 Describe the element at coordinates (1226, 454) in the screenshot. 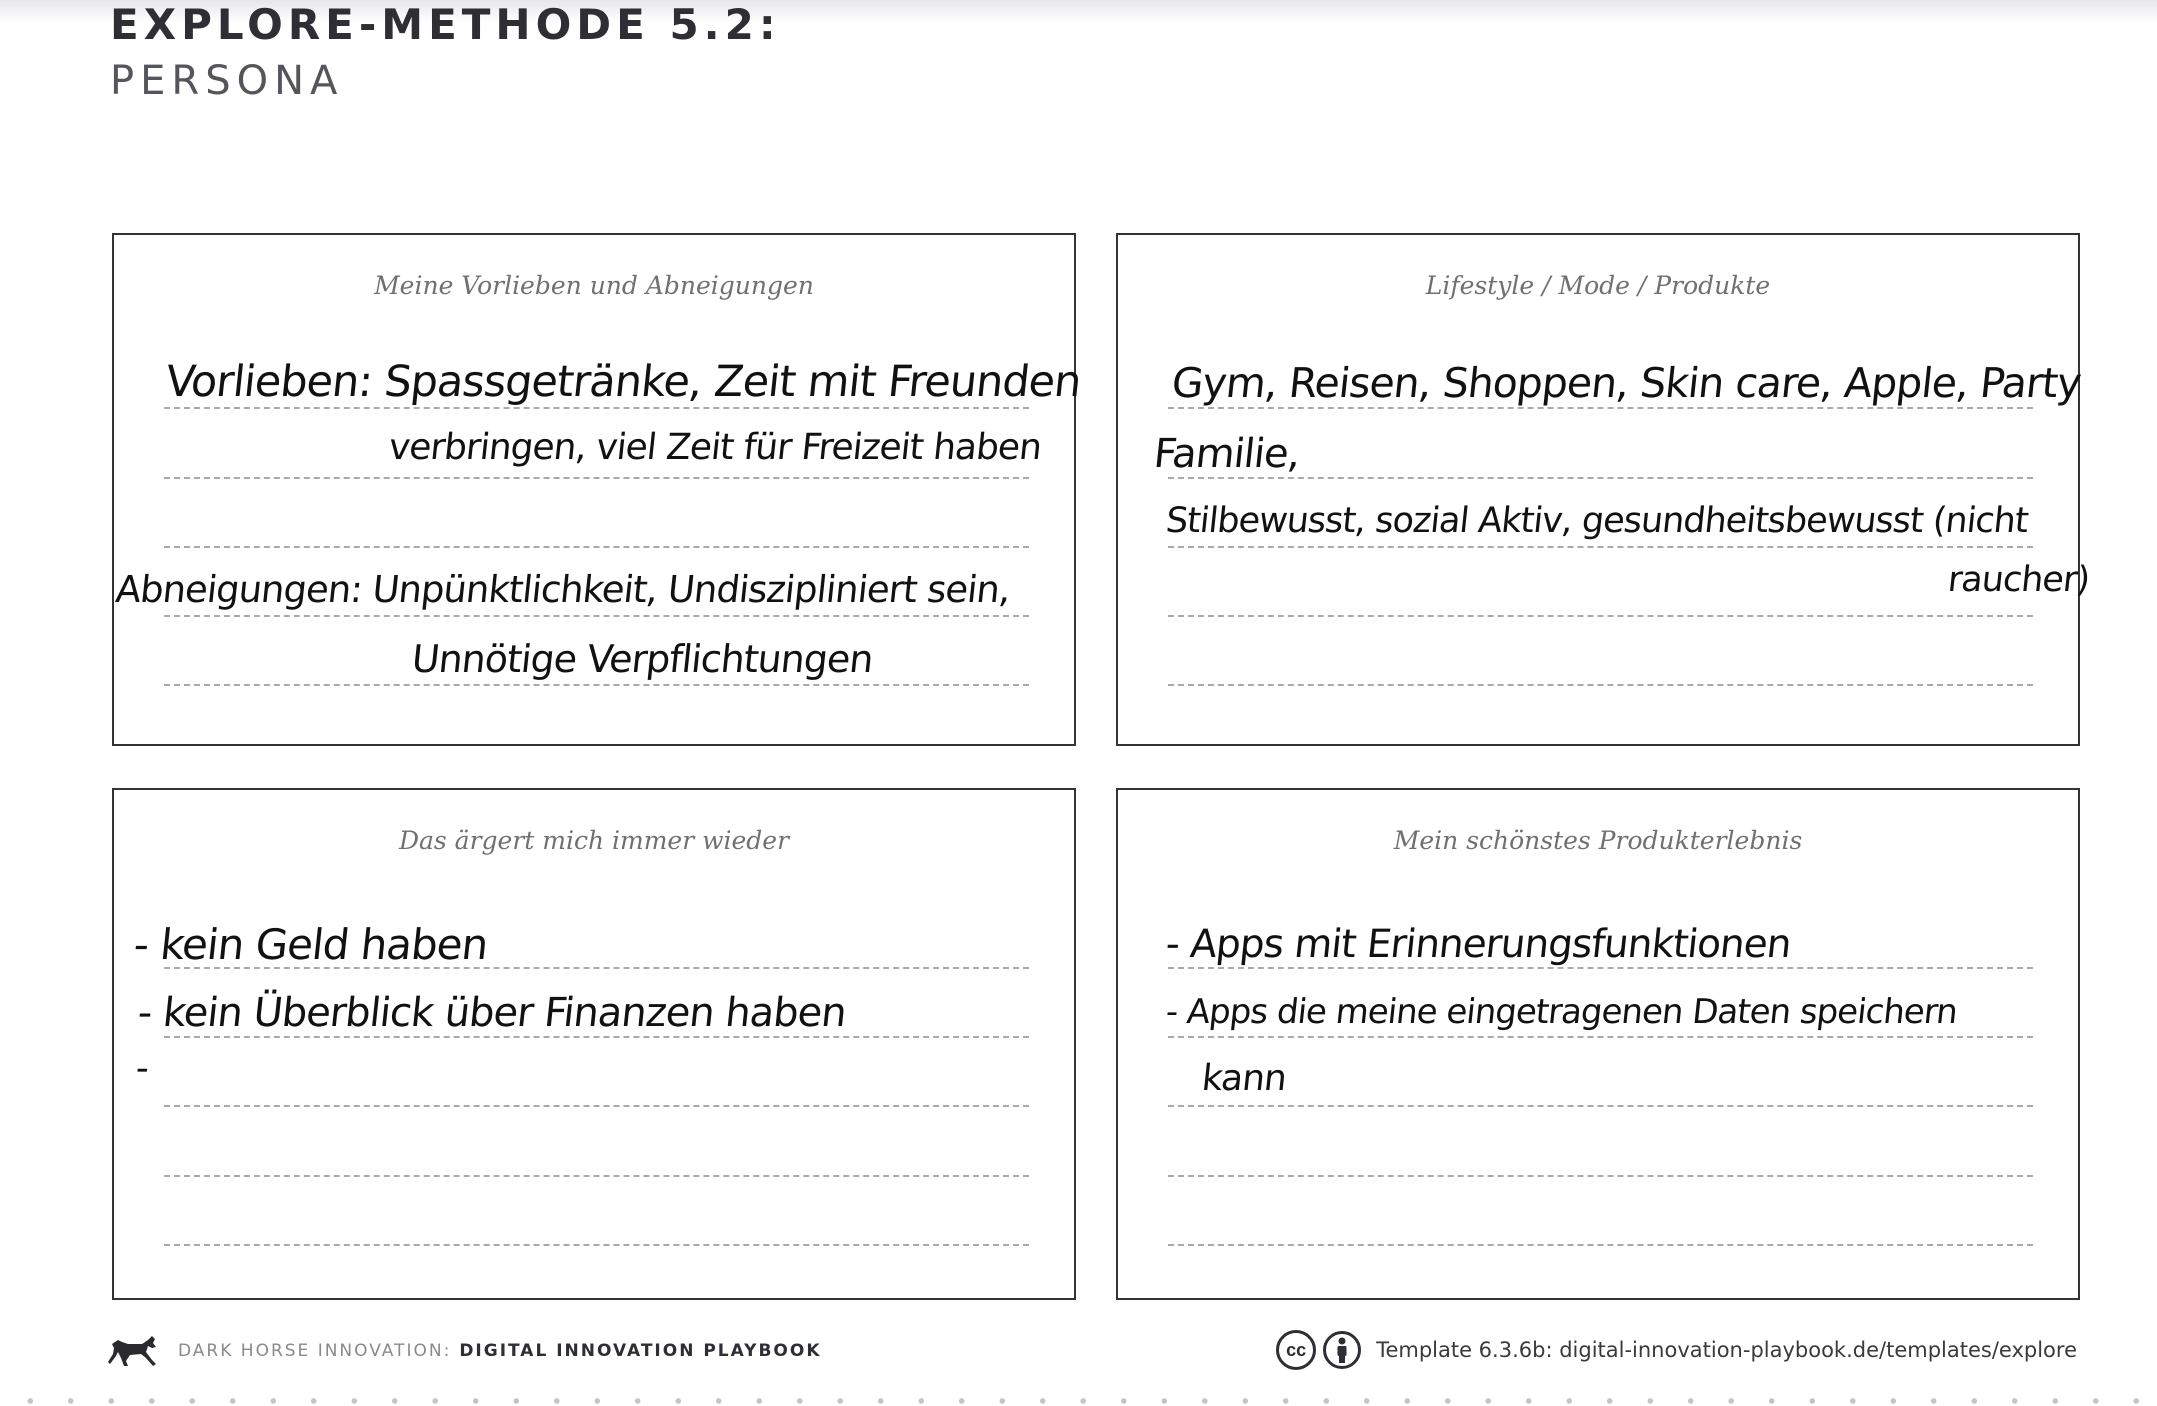

I see `handwritten-line: Familie,` at that location.